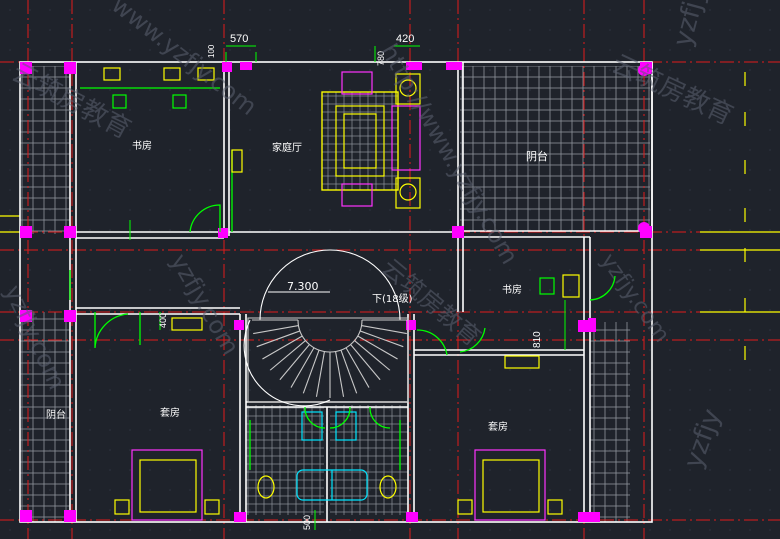 This screenshot has width=780, height=539. I want to click on dimension-400: 400, so click(163, 320).